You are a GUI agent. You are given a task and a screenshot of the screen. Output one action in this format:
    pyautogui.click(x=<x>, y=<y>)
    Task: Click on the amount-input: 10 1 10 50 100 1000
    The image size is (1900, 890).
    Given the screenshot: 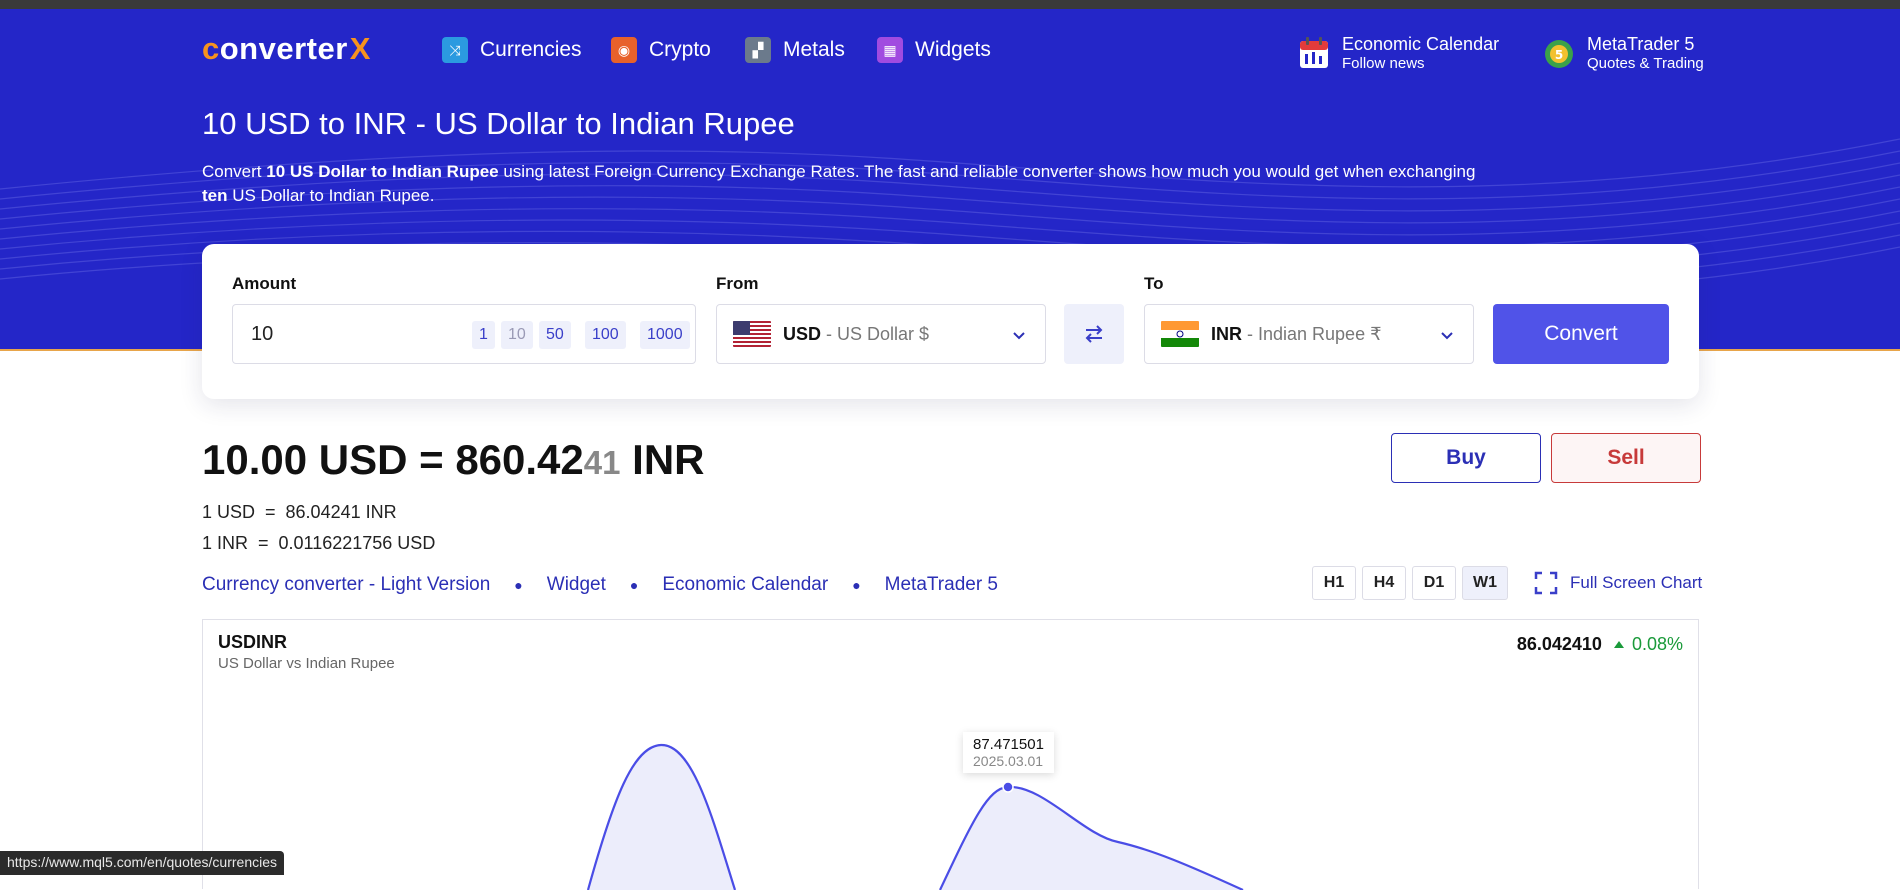 What is the action you would take?
    pyautogui.click(x=464, y=334)
    